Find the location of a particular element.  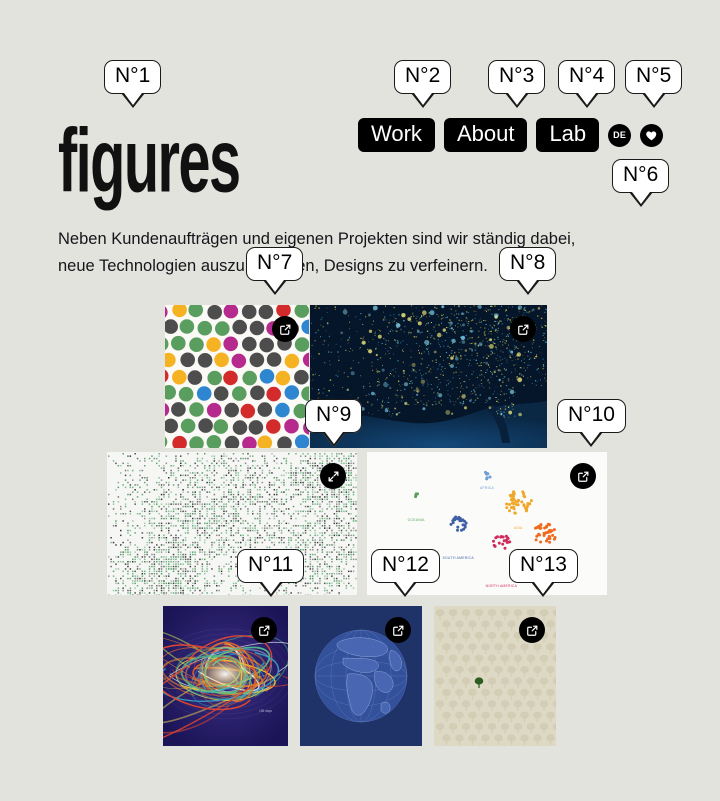

favorites-button is located at coordinates (652, 135).